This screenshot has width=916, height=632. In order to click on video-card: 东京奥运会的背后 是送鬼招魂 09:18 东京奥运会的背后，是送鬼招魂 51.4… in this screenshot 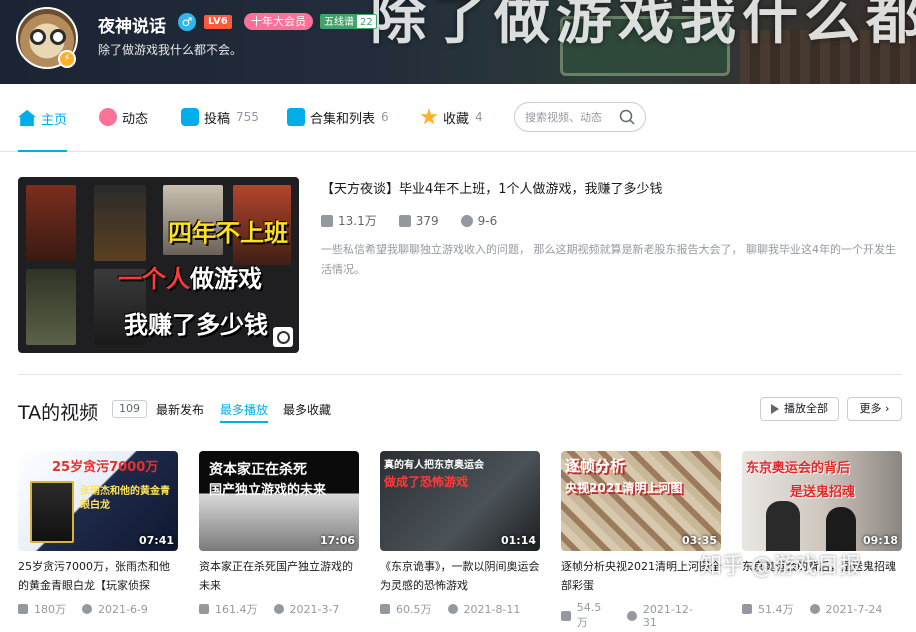, I will do `click(822, 541)`.